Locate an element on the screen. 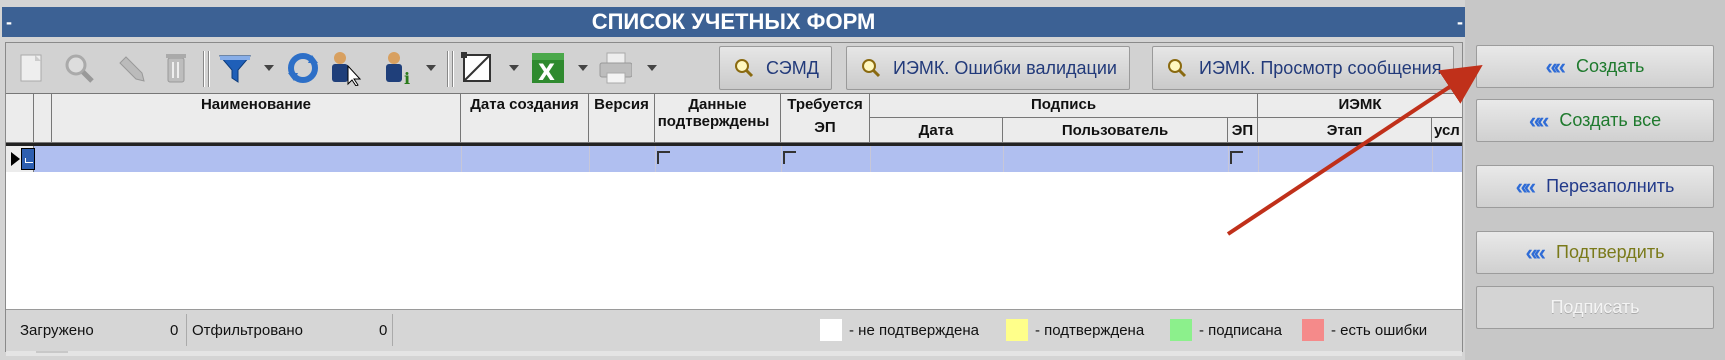 This screenshot has height=360, width=1725. col-group-iemk: ИЭМК is located at coordinates (1360, 106).